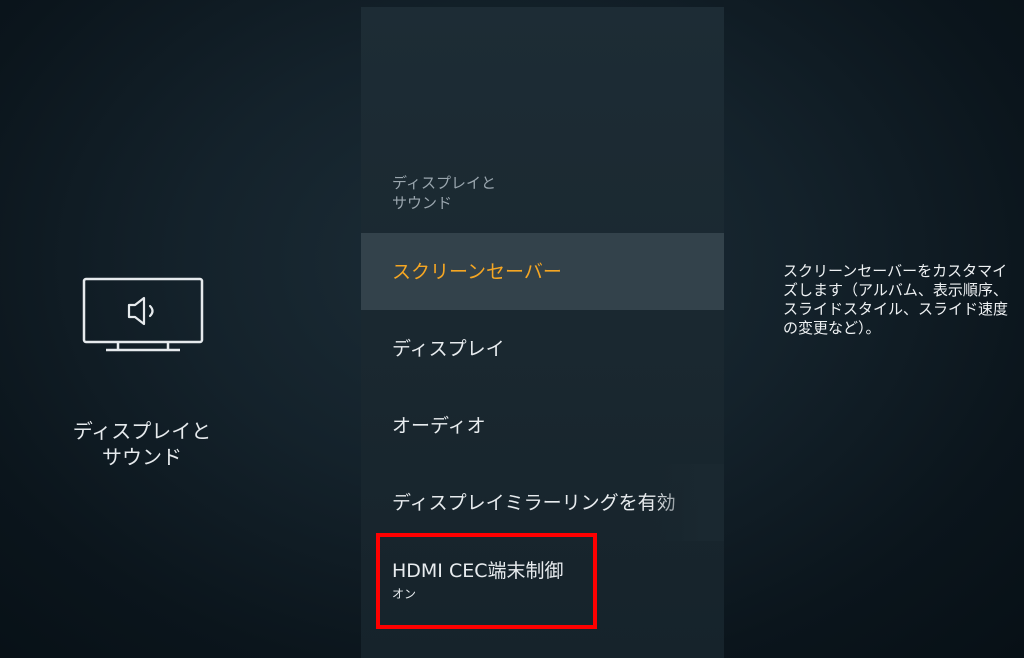 This screenshot has width=1024, height=658. I want to click on highlight-annotation-box, so click(486, 581).